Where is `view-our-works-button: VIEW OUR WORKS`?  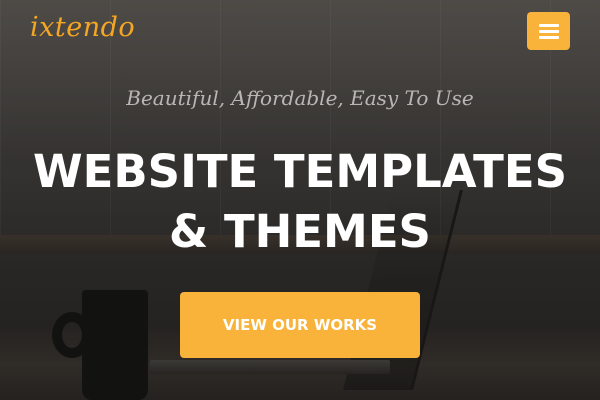
view-our-works-button: VIEW OUR WORKS is located at coordinates (300, 325).